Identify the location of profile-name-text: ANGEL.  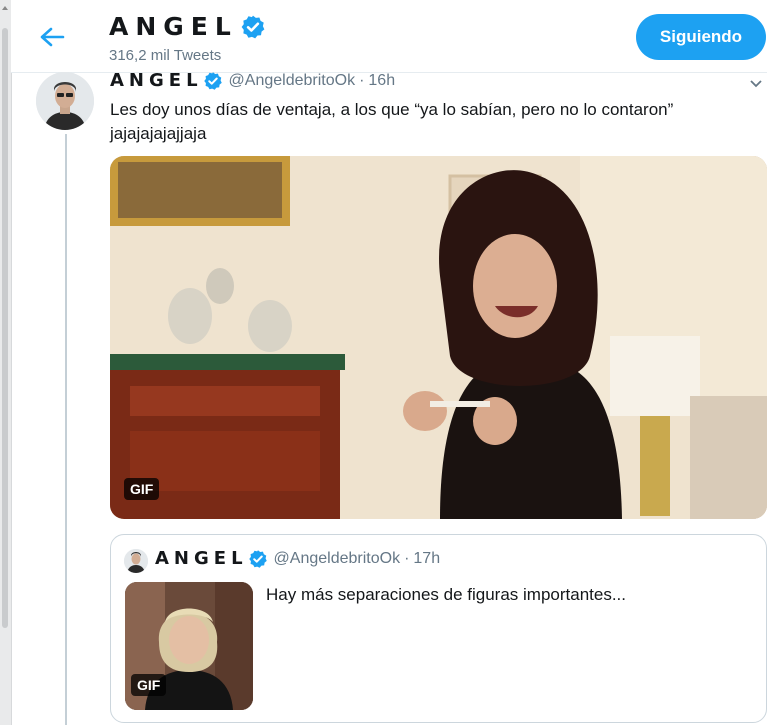
(173, 26).